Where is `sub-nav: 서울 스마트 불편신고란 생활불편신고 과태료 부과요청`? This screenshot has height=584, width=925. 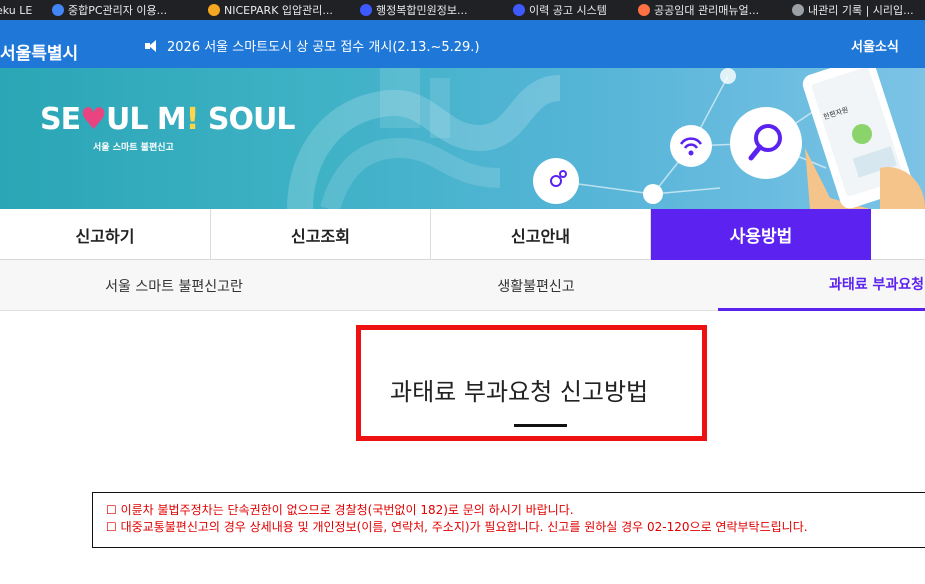
sub-nav: 서울 스마트 불편신고란 생활불편신고 과태료 부과요청 is located at coordinates (462, 285).